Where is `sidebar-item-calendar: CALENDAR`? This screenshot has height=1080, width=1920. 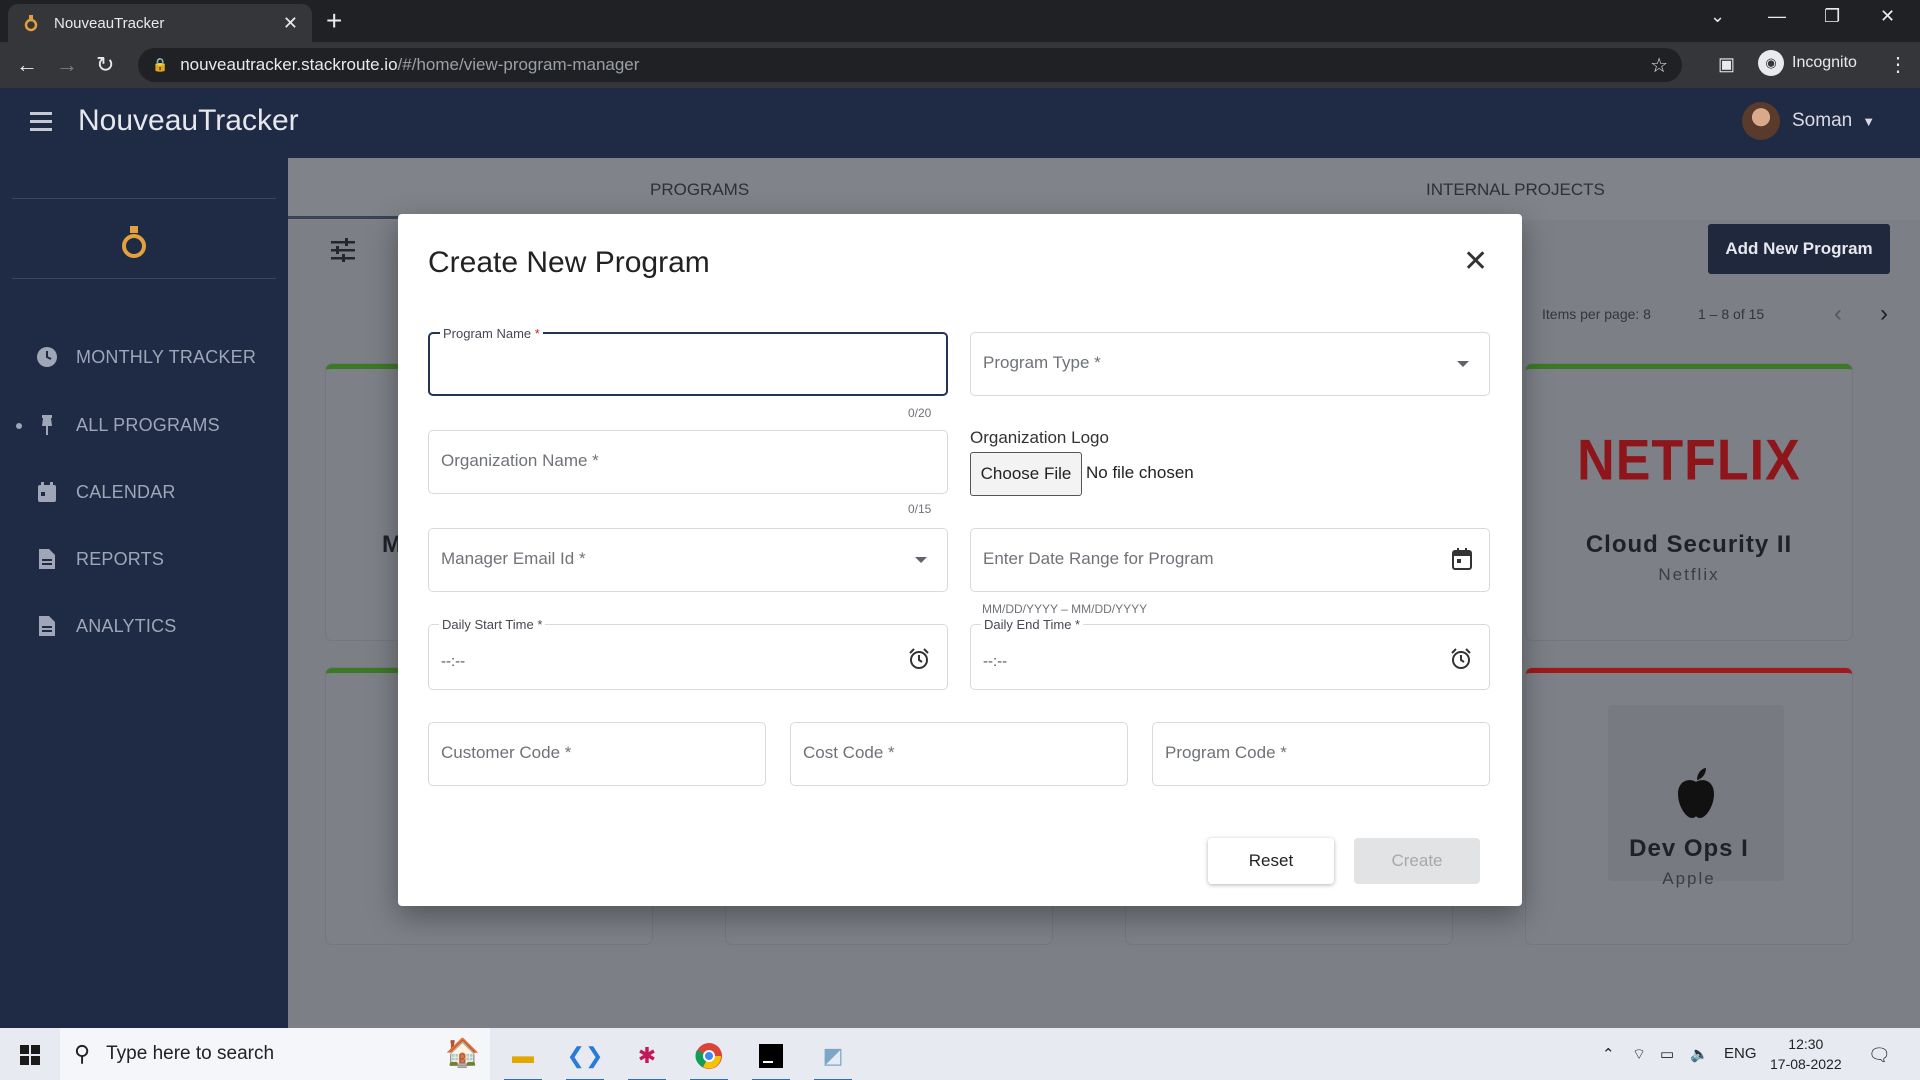 sidebar-item-calendar: CALENDAR is located at coordinates (106, 492).